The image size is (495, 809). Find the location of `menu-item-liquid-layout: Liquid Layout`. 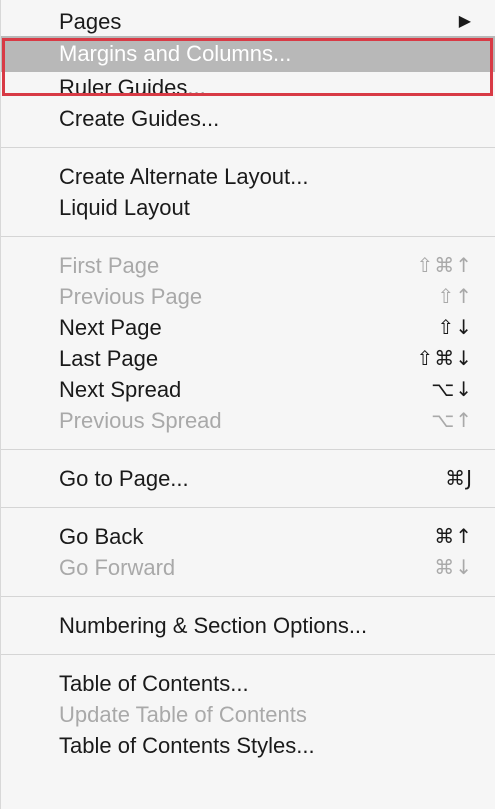

menu-item-liquid-layout: Liquid Layout is located at coordinates (248, 207).